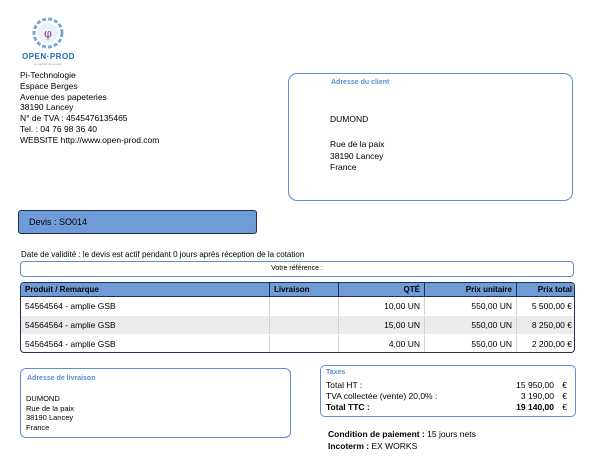  Describe the element at coordinates (58, 222) in the screenshot. I see `quote-number: Devis : SO014` at that location.